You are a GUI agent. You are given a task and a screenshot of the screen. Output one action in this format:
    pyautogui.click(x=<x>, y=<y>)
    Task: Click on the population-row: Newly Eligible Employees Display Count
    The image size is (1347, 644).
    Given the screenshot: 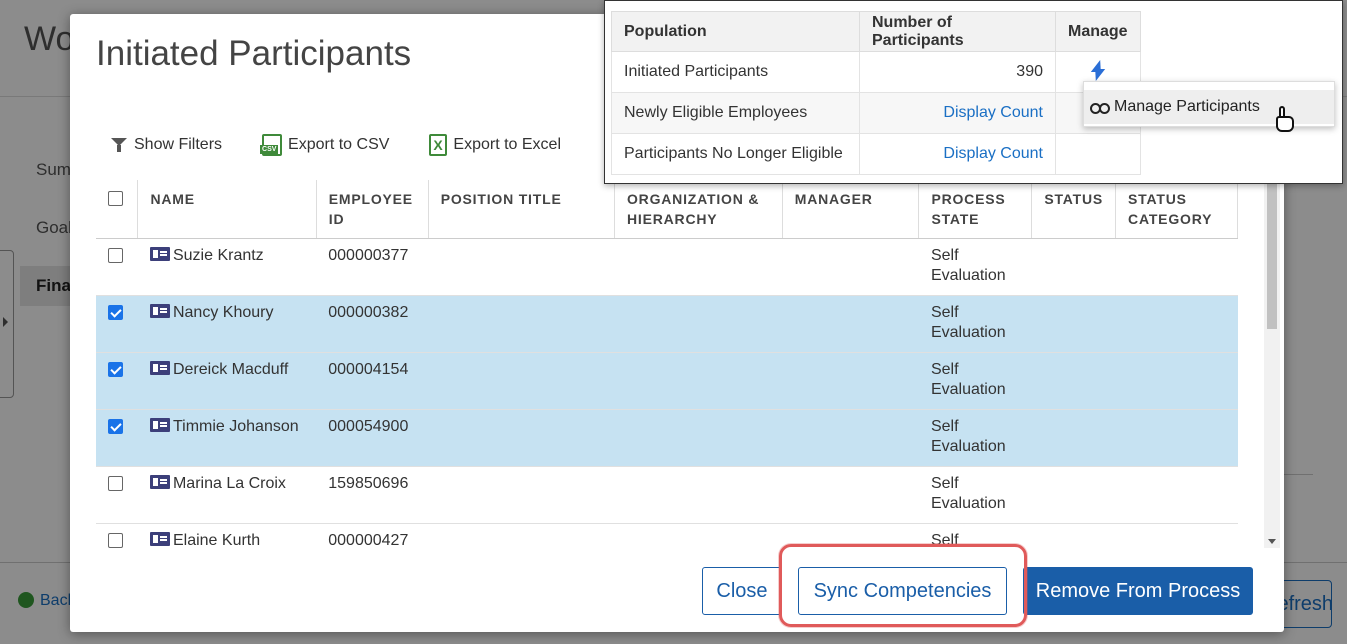 What is the action you would take?
    pyautogui.click(x=876, y=113)
    